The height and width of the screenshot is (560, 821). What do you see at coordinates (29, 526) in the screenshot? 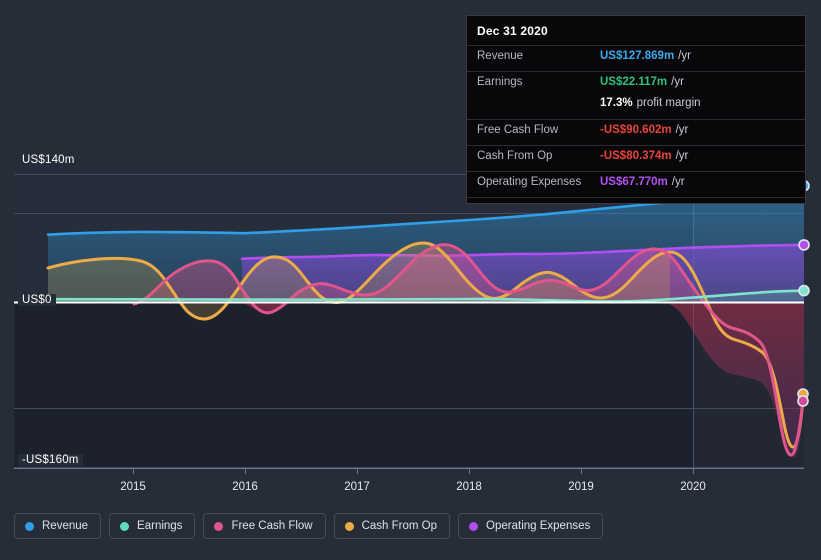
I see `revenue-color-dot-icon` at bounding box center [29, 526].